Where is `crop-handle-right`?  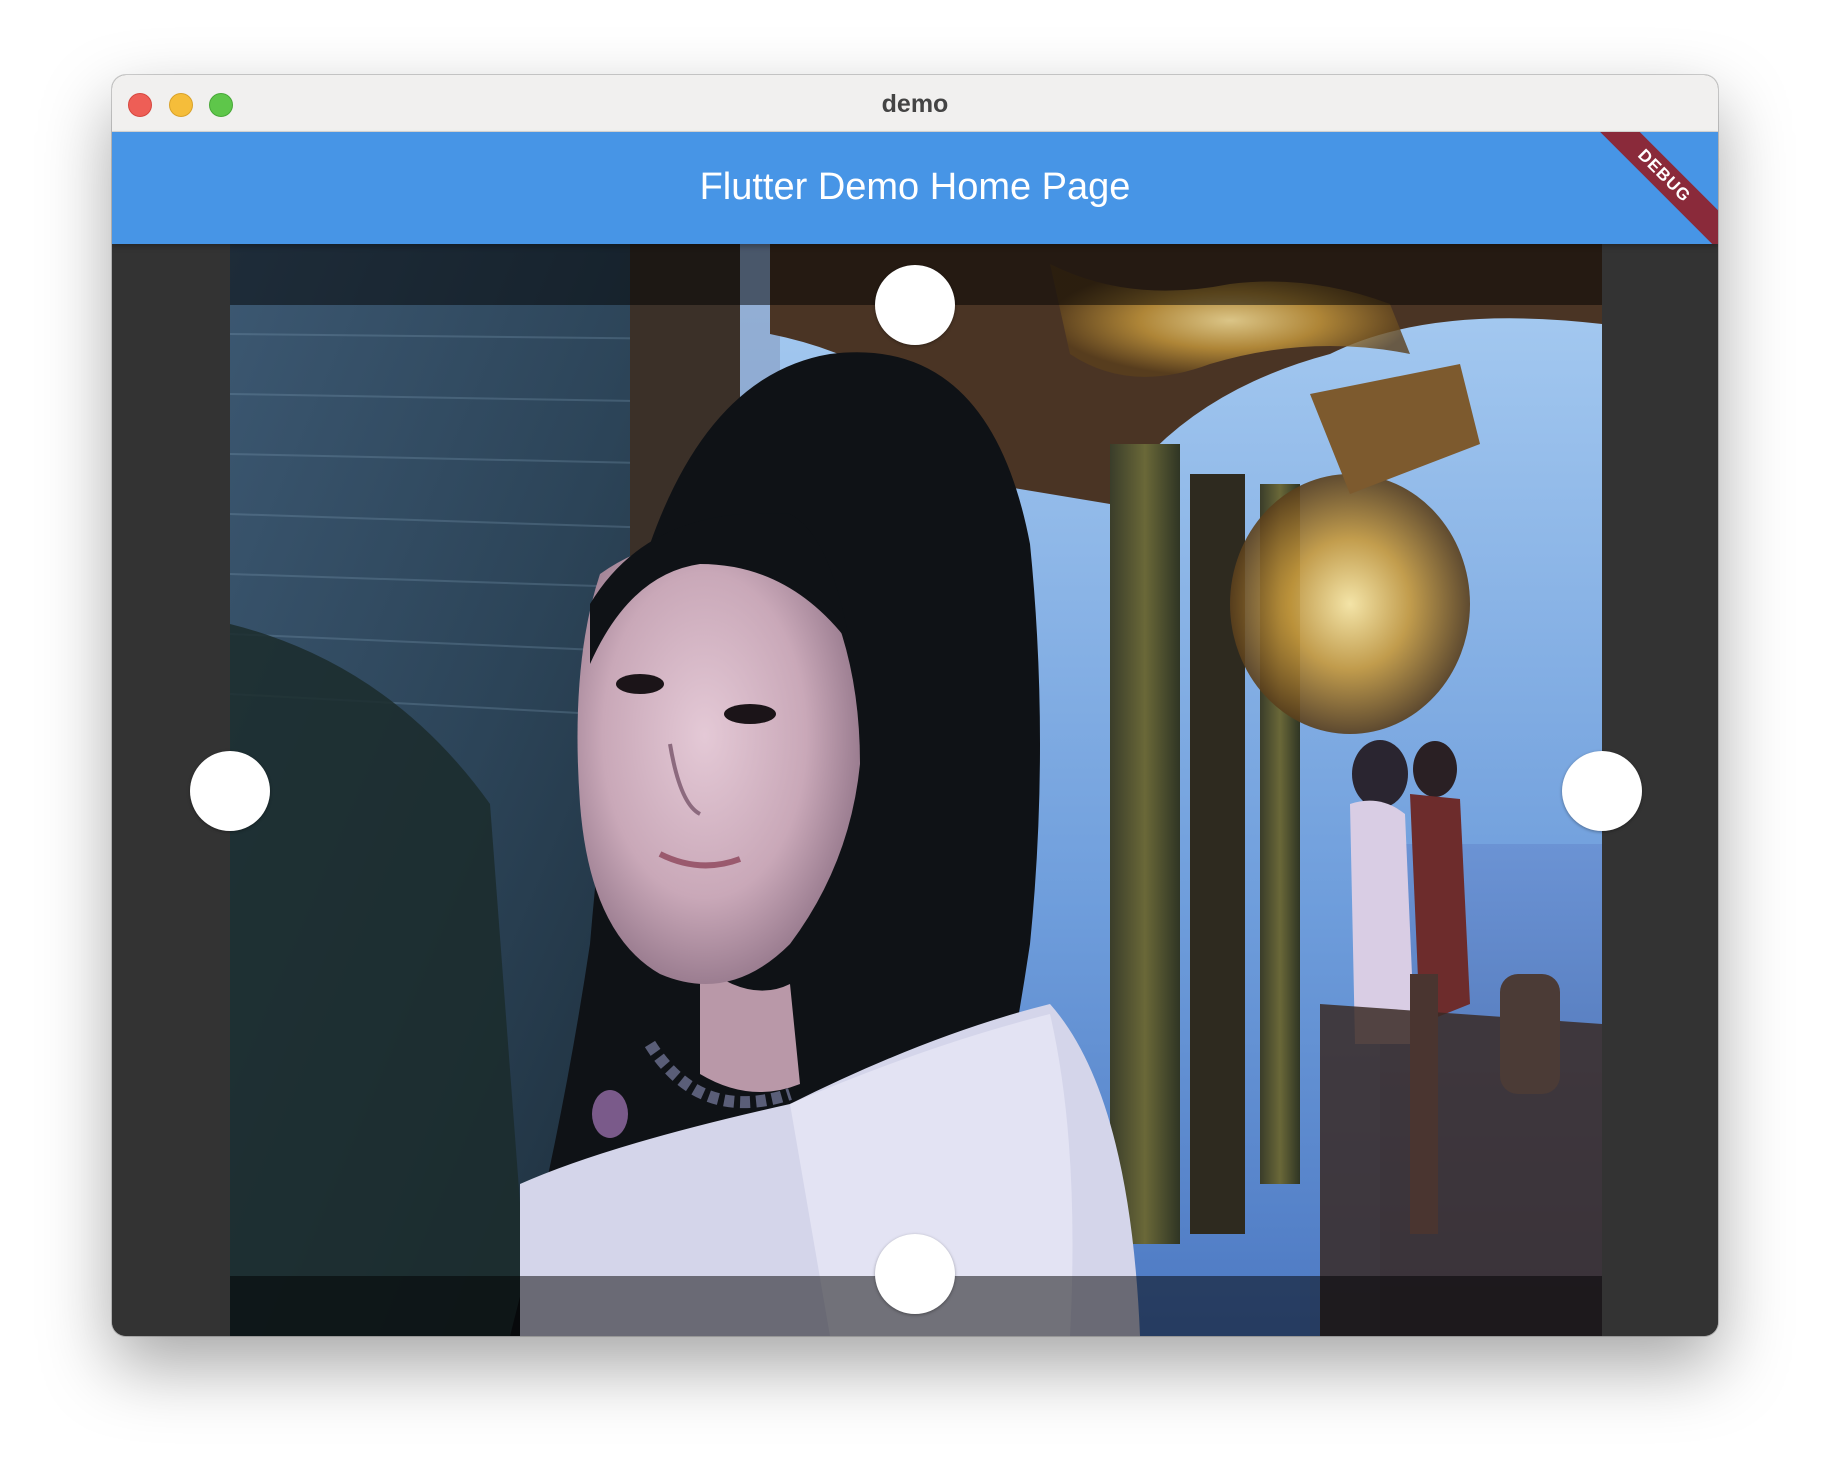
crop-handle-right is located at coordinates (1602, 791).